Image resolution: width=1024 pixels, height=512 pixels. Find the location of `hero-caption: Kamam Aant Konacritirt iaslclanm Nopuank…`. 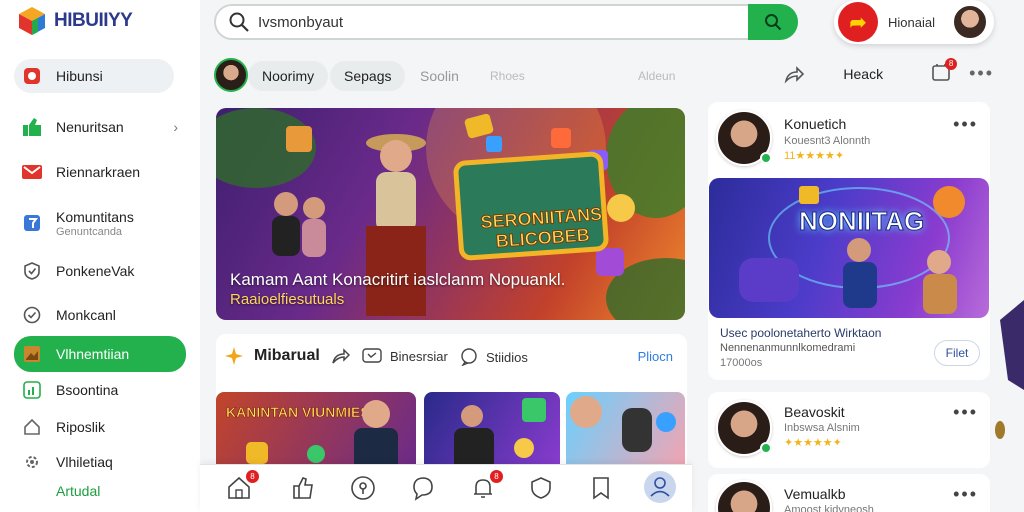

hero-caption: Kamam Aant Konacritirt iaslclanm Nopuank… is located at coordinates (398, 279).